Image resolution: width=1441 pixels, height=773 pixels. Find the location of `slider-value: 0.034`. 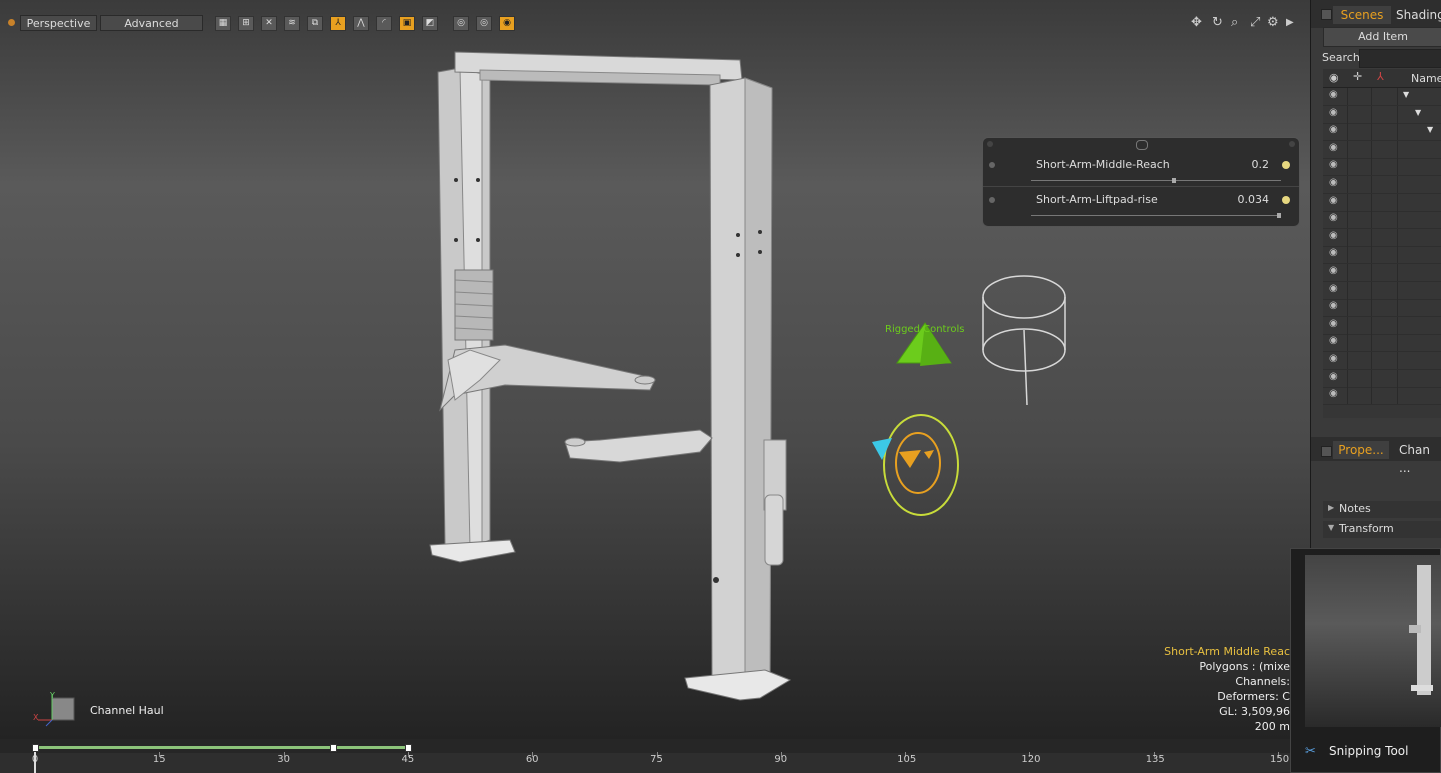

slider-value: 0.034 is located at coordinates (1254, 199).